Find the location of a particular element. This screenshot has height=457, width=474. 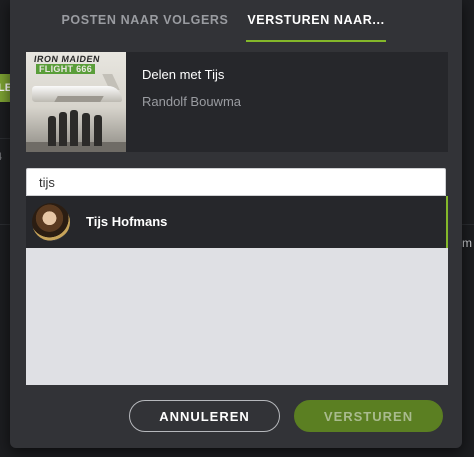

cancel-button: ANNULEREN is located at coordinates (204, 416).